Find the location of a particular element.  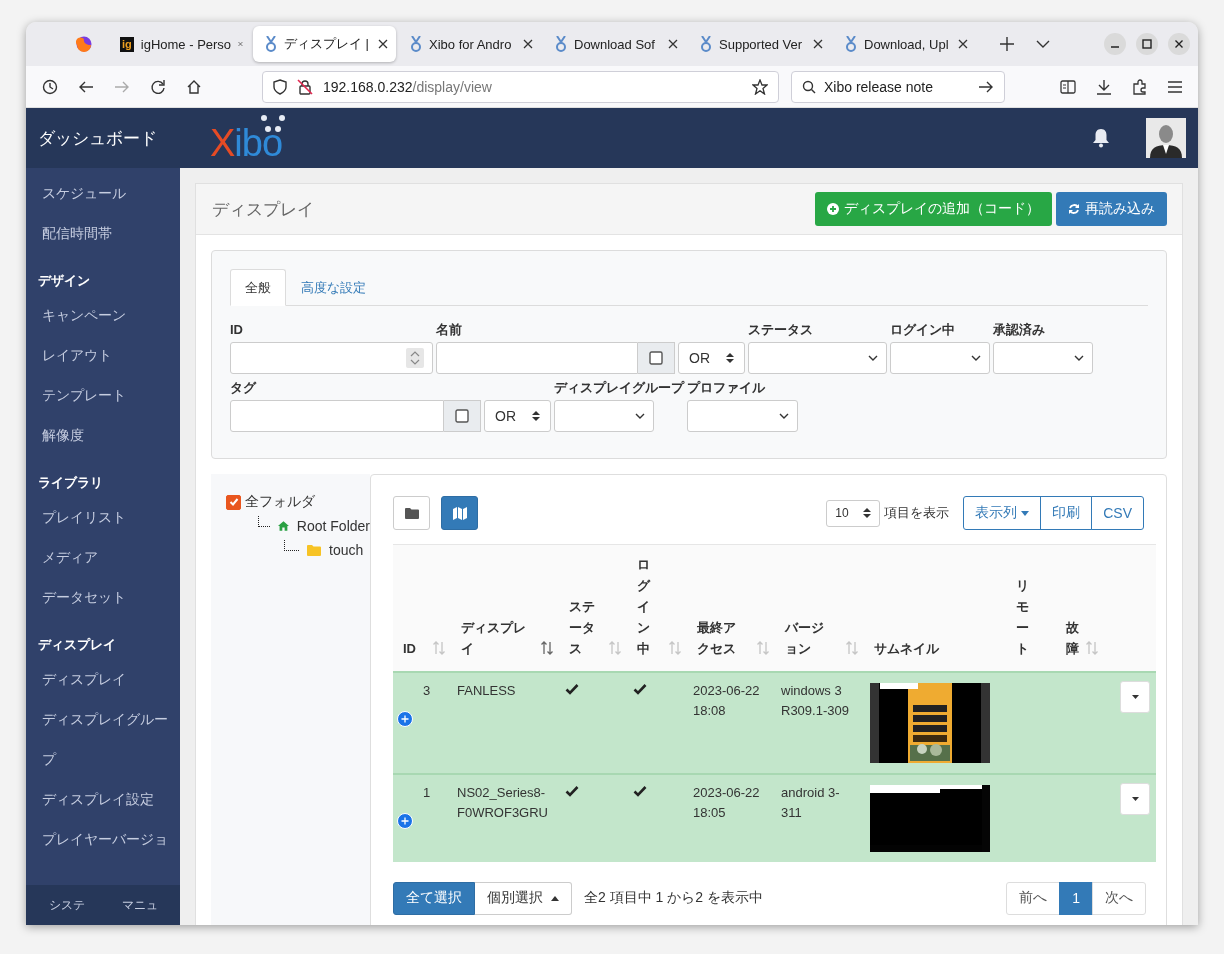

filter-tab: 高度な設定 is located at coordinates (333, 287).